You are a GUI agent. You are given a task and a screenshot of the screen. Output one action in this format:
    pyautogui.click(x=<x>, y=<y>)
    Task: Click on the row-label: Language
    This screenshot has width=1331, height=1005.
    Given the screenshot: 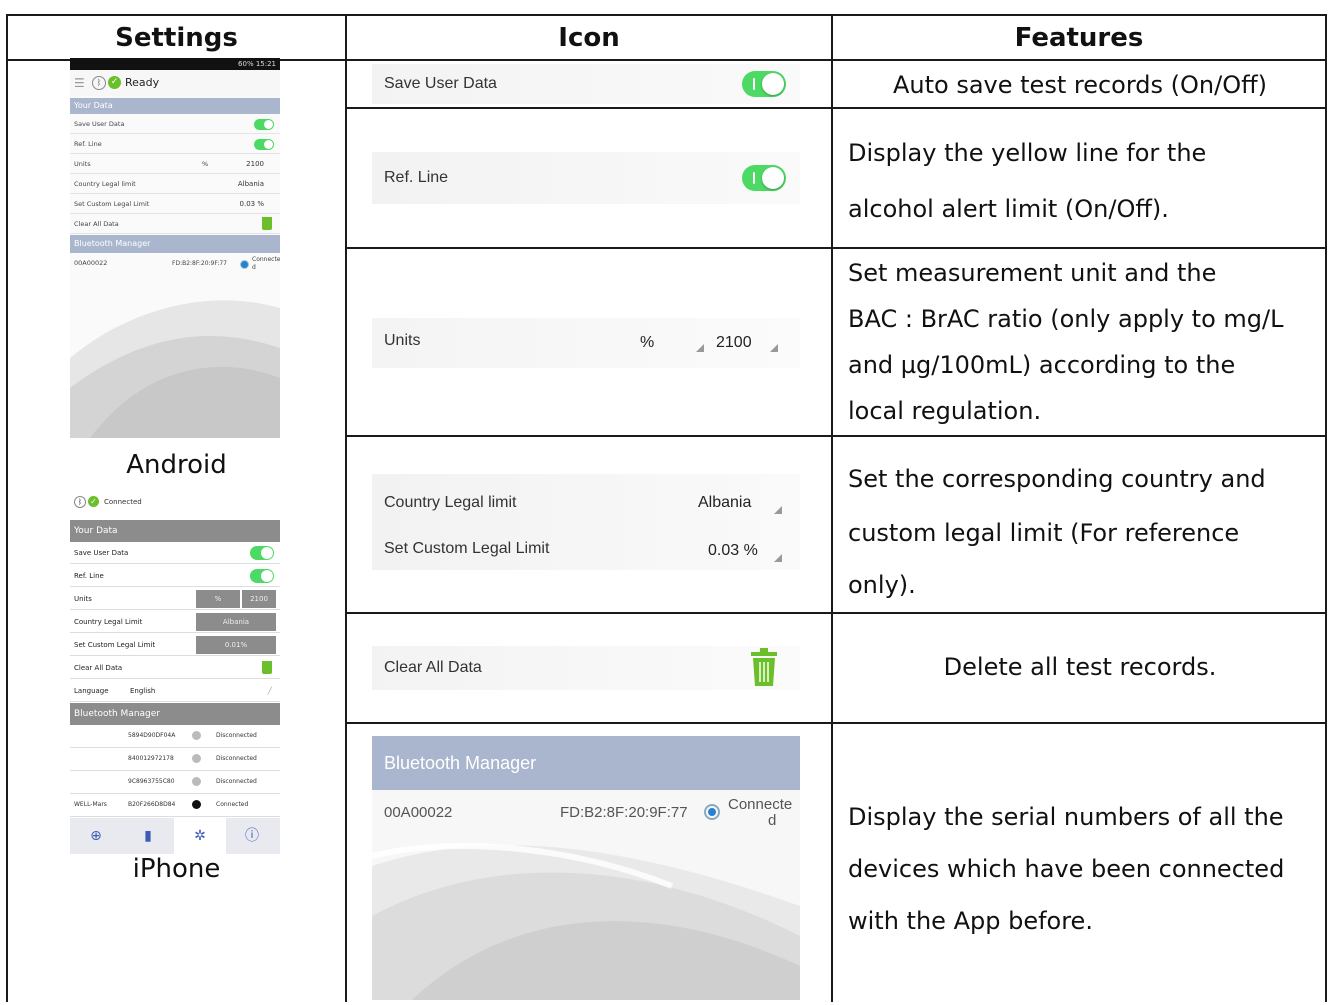 What is the action you would take?
    pyautogui.click(x=91, y=691)
    